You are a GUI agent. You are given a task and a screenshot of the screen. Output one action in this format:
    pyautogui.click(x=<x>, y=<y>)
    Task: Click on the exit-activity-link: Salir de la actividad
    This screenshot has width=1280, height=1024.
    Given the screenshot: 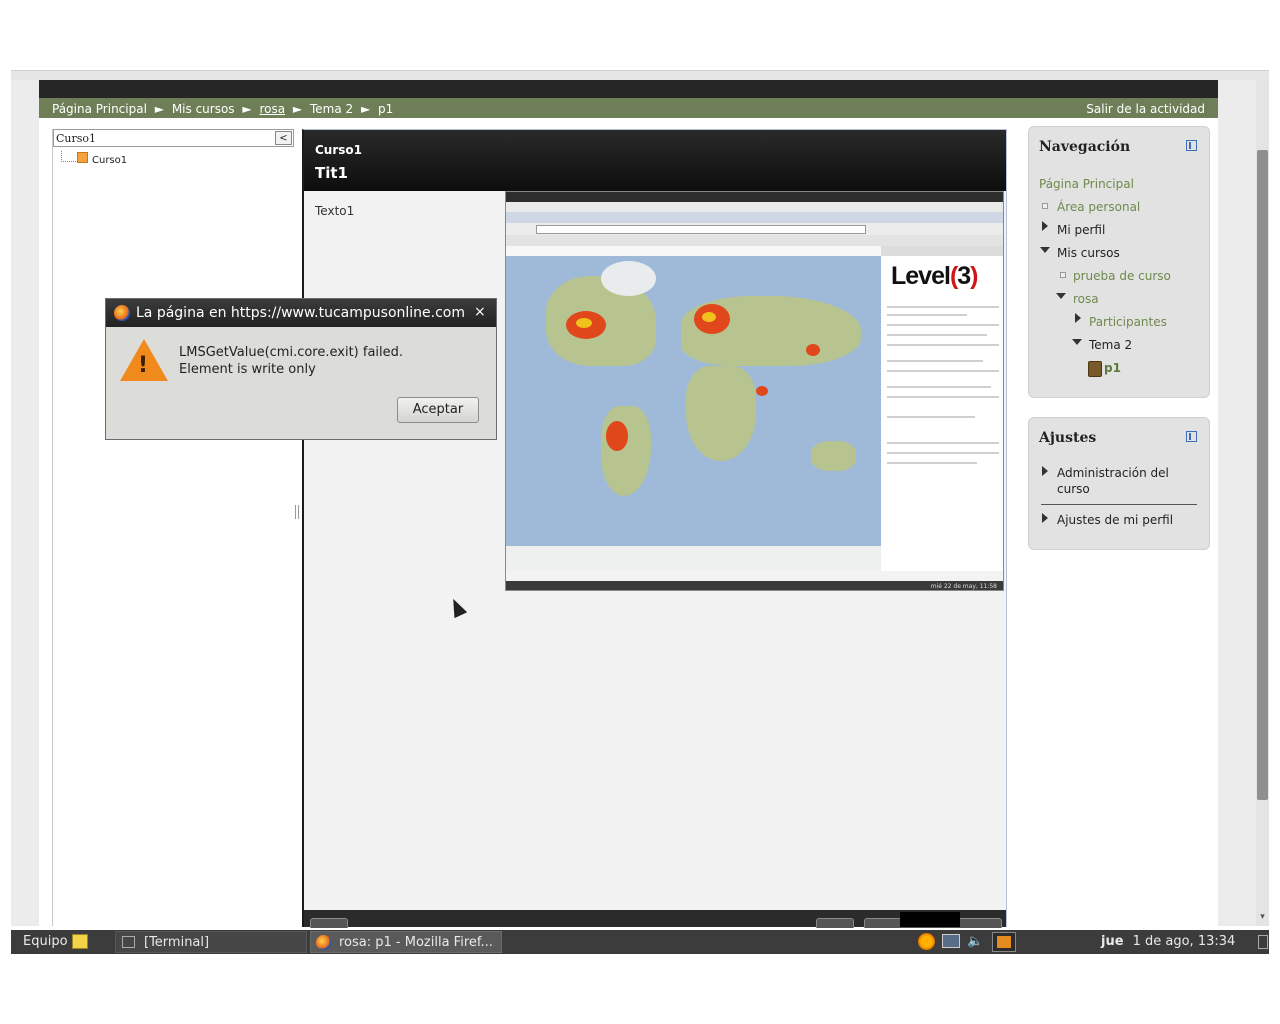 What is the action you would take?
    pyautogui.click(x=1145, y=109)
    